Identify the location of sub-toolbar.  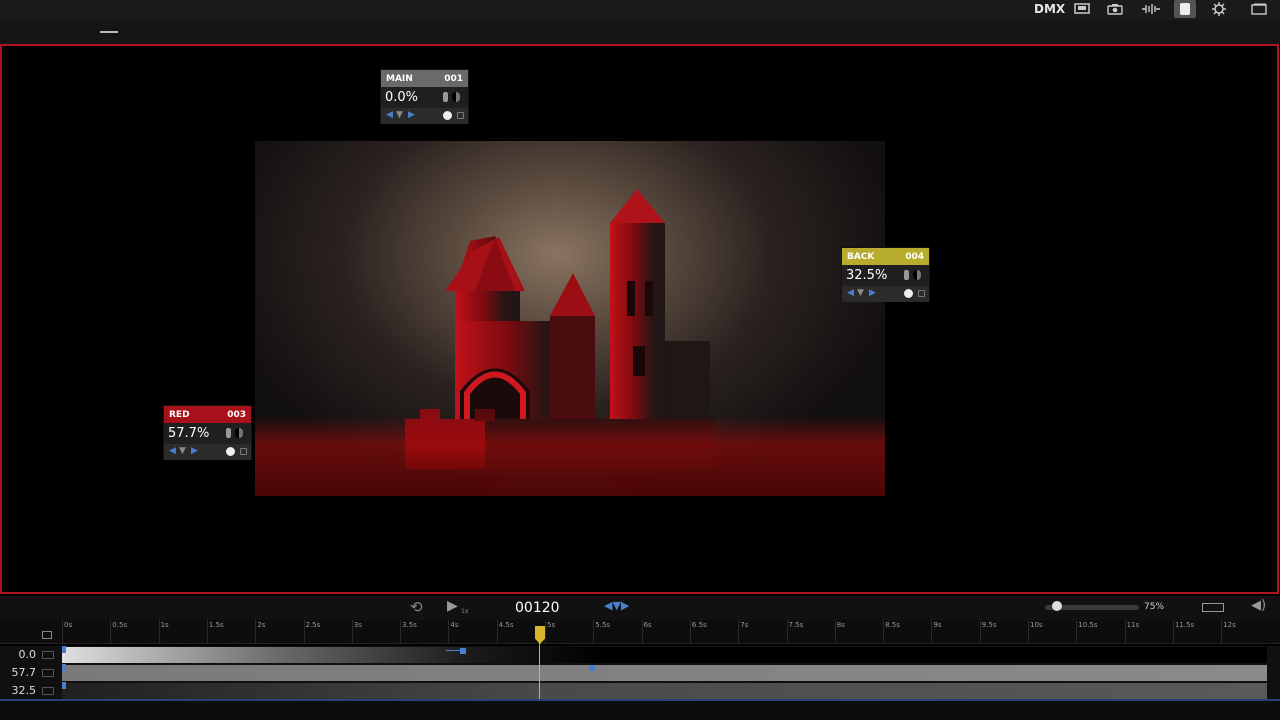
(640, 32).